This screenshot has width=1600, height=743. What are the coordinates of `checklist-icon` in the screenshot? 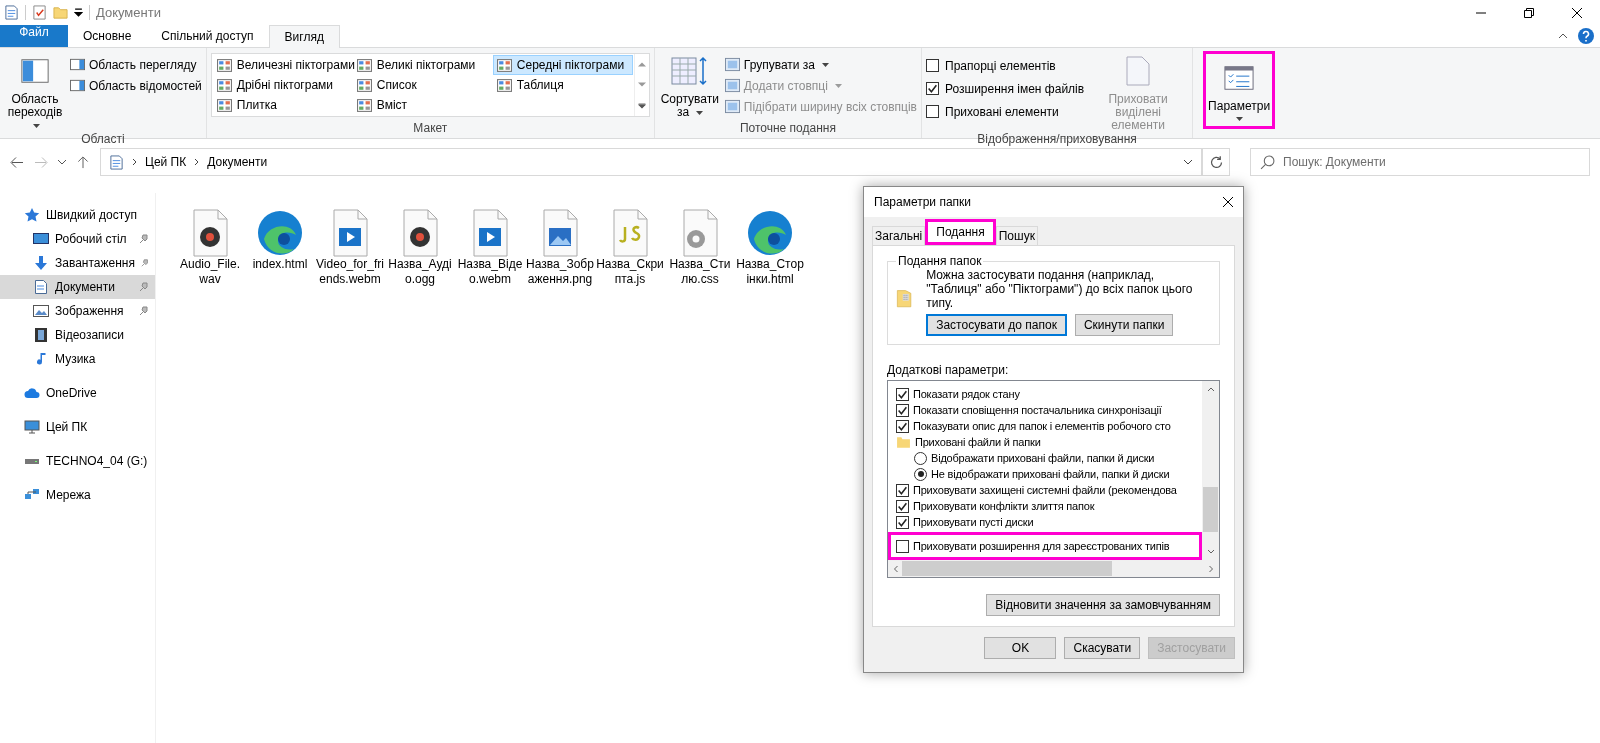 It's located at (39, 12).